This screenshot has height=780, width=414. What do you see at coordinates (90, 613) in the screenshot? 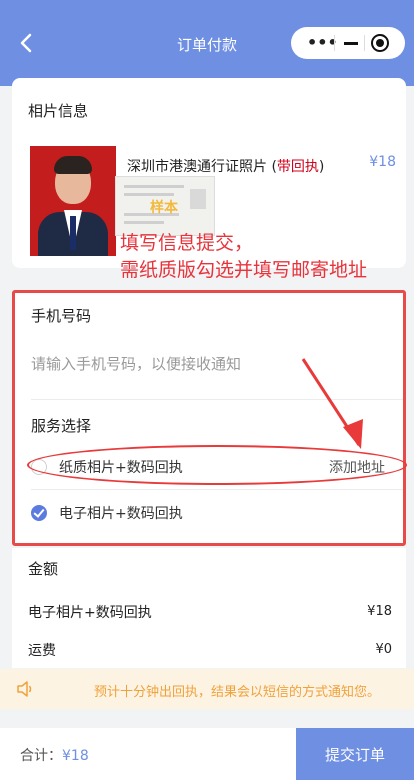
I see `amount-row-label: 电子相片+数码回执` at bounding box center [90, 613].